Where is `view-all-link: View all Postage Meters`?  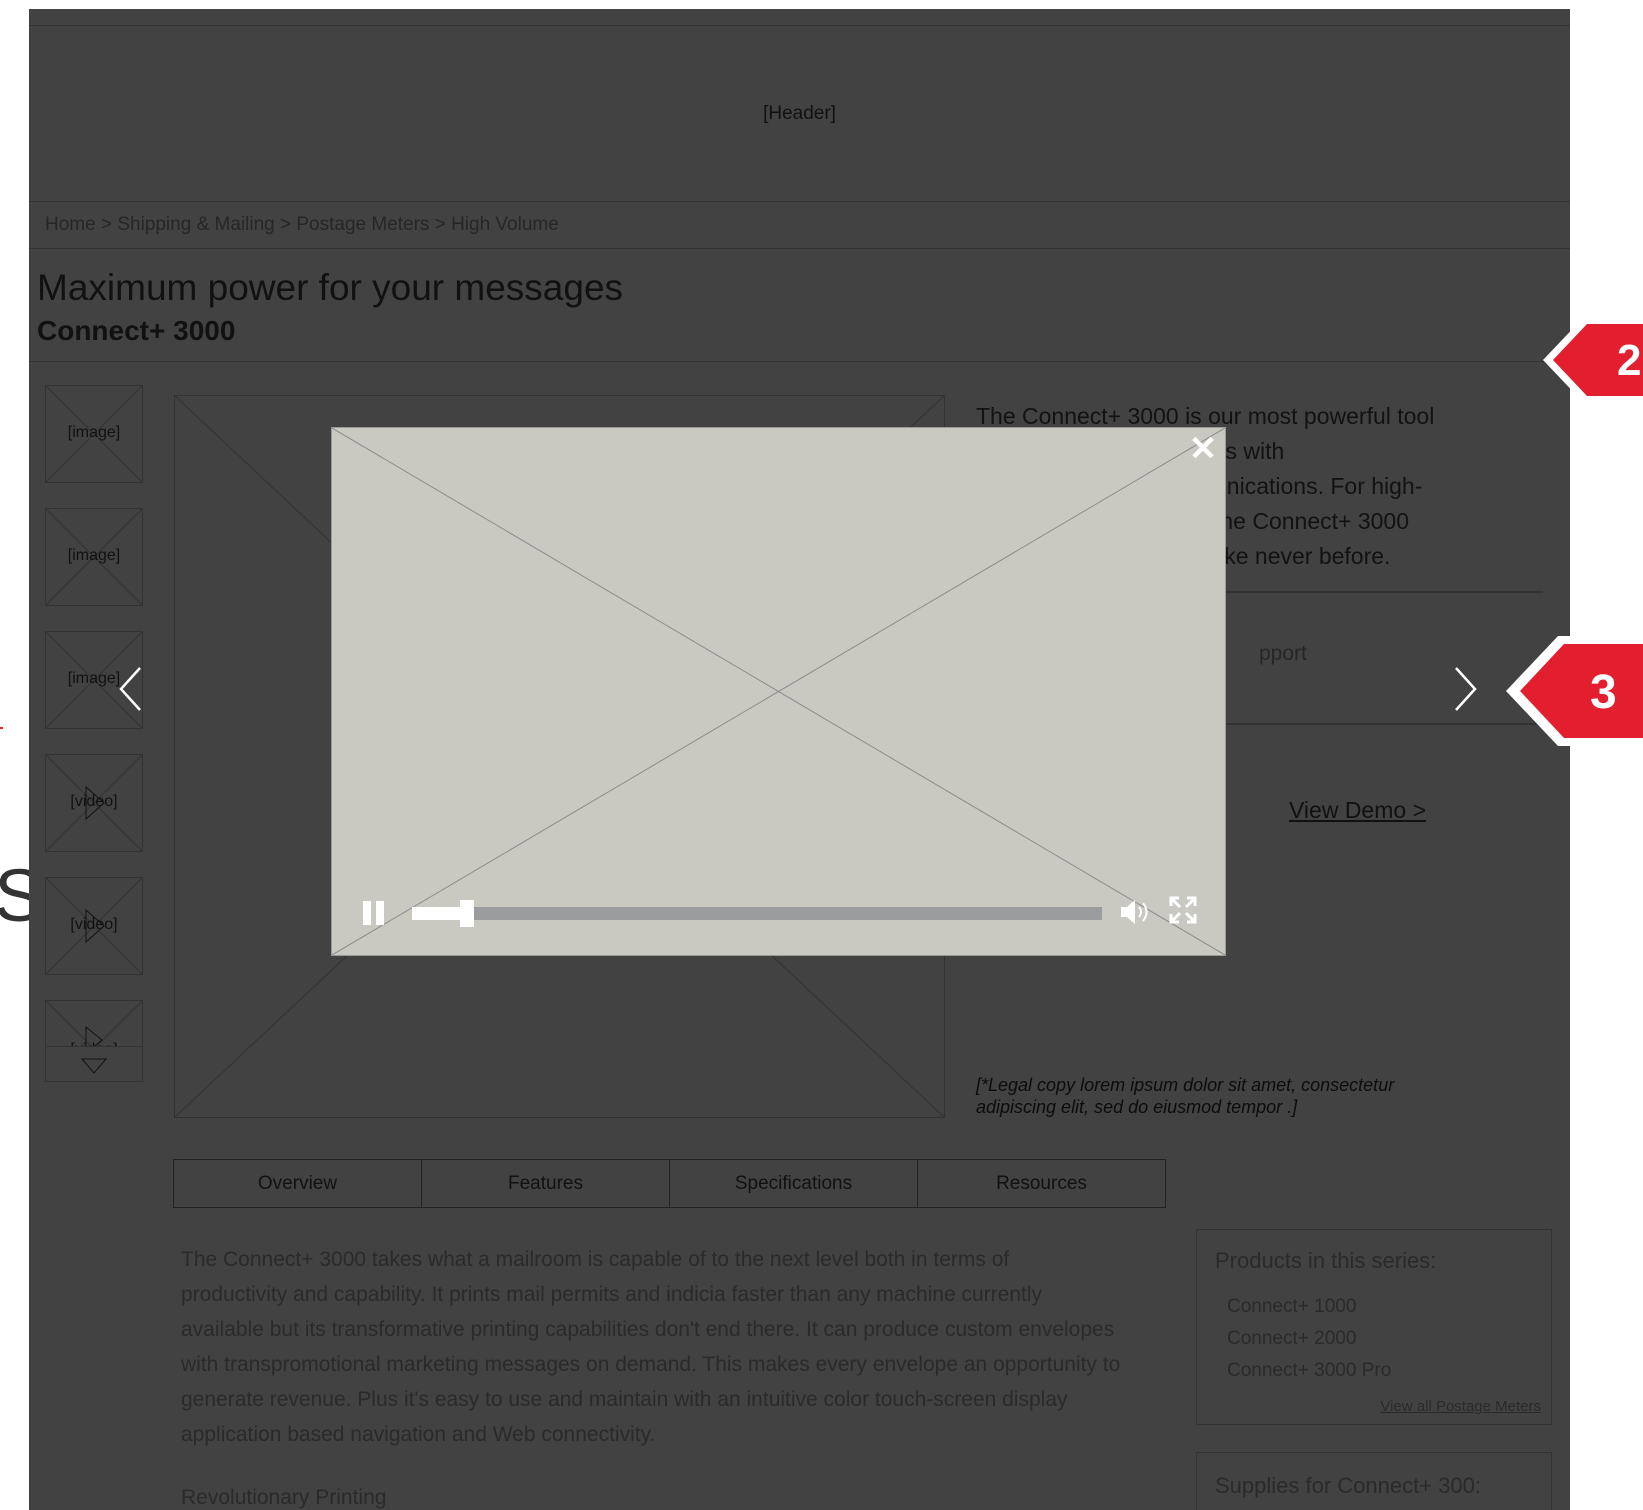
view-all-link: View all Postage Meters is located at coordinates (1460, 1406).